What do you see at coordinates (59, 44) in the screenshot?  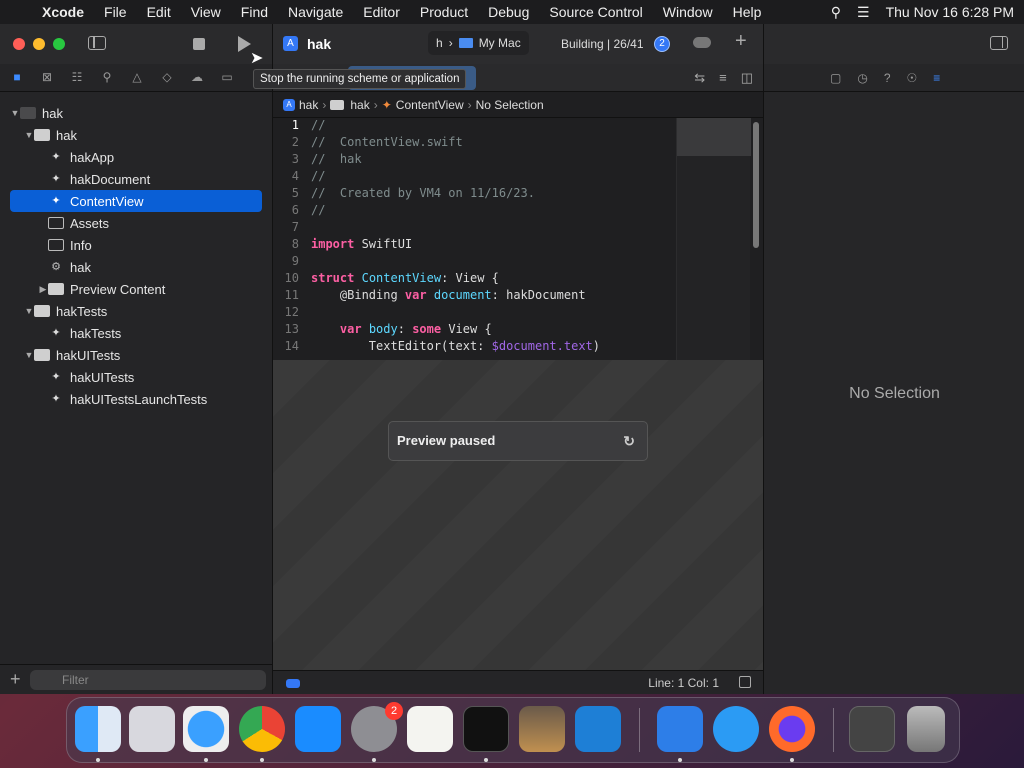 I see `zoom-window-button` at bounding box center [59, 44].